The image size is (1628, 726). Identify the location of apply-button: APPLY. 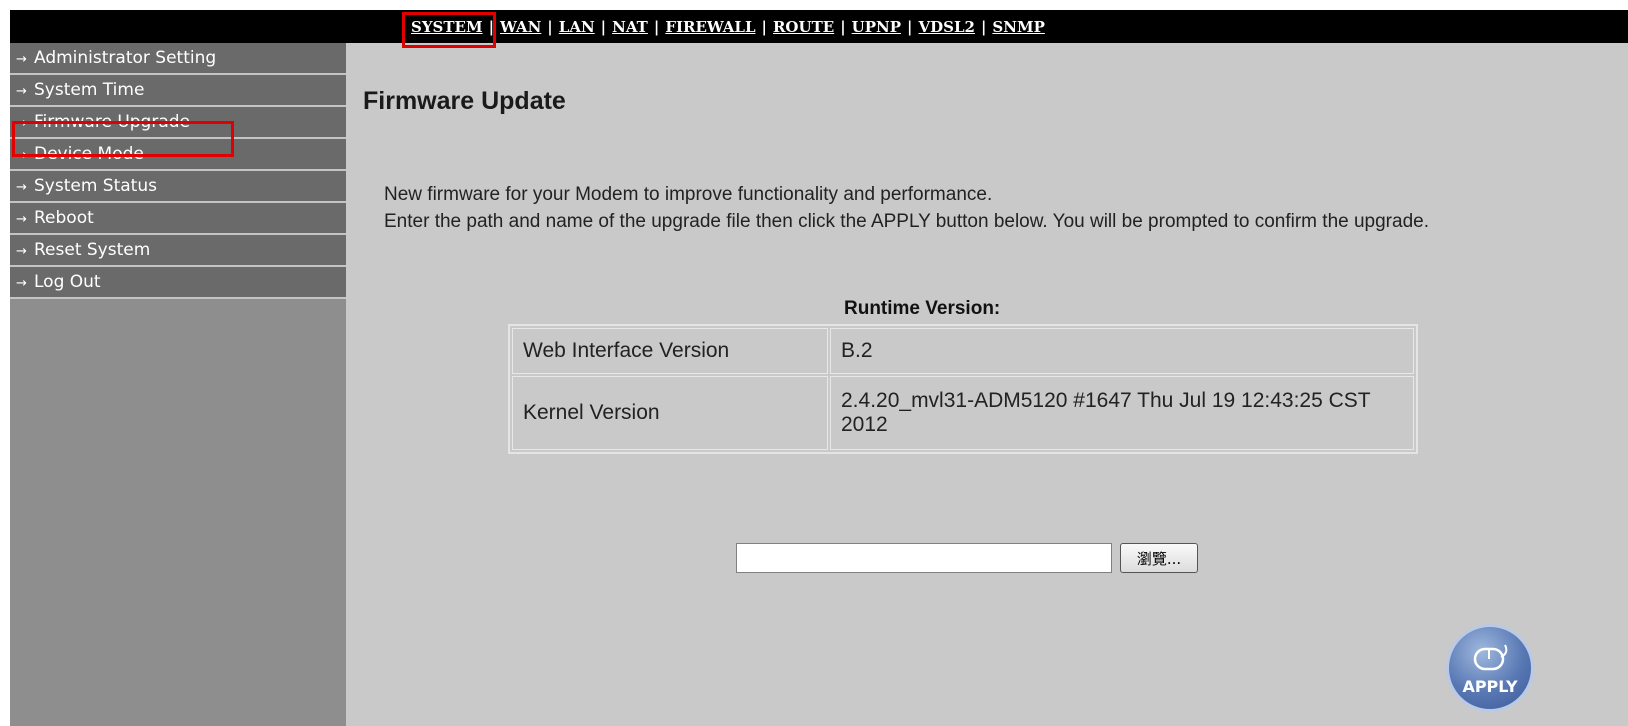
(1490, 668).